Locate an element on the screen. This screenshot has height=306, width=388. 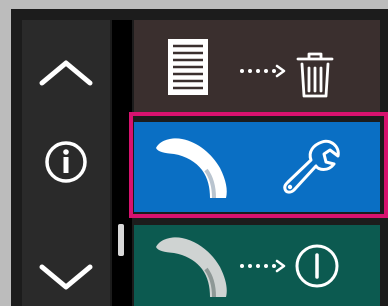
trash-icon is located at coordinates (315, 75).